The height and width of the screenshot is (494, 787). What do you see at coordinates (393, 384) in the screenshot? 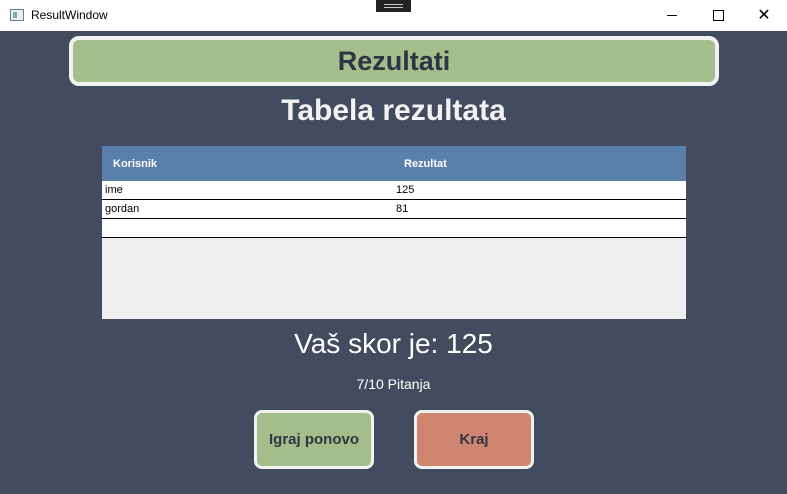
I see `questions-count: 7/10 Pitanja` at bounding box center [393, 384].